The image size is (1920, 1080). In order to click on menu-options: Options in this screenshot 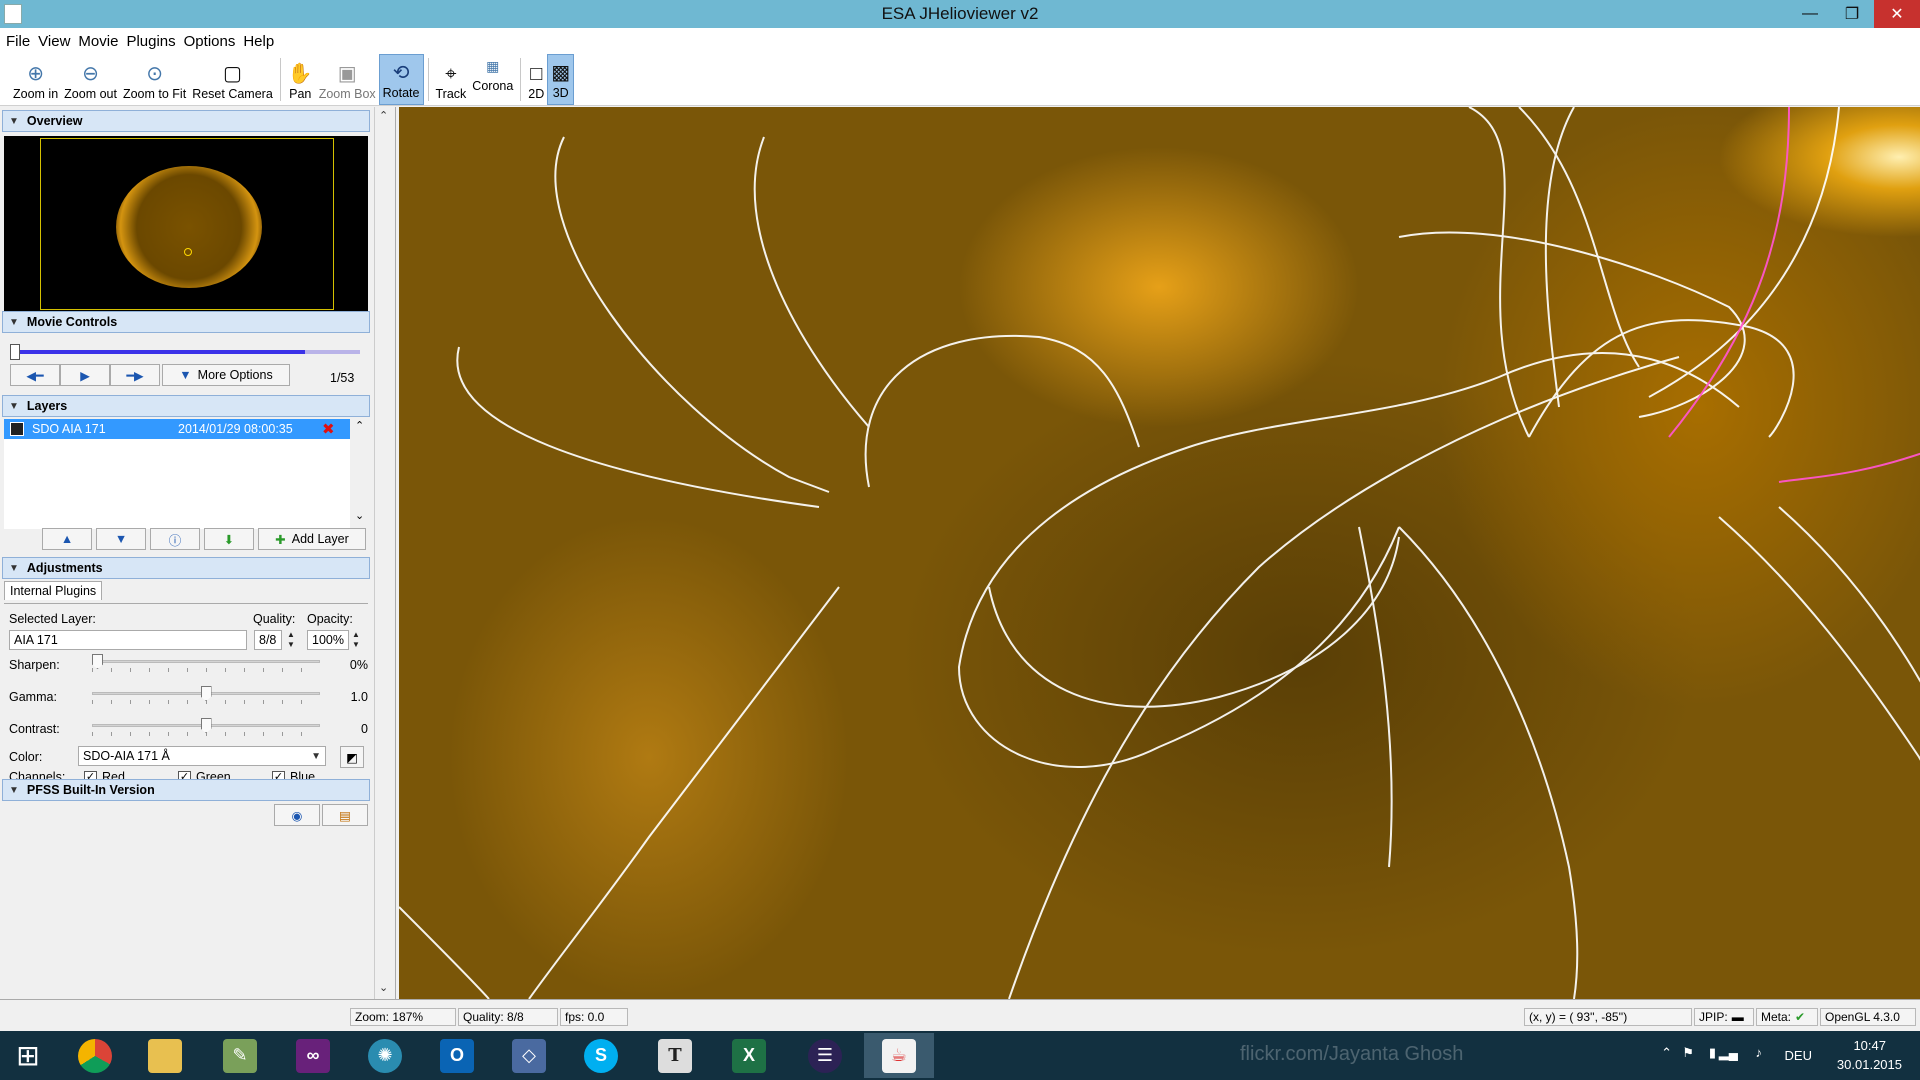, I will do `click(212, 41)`.